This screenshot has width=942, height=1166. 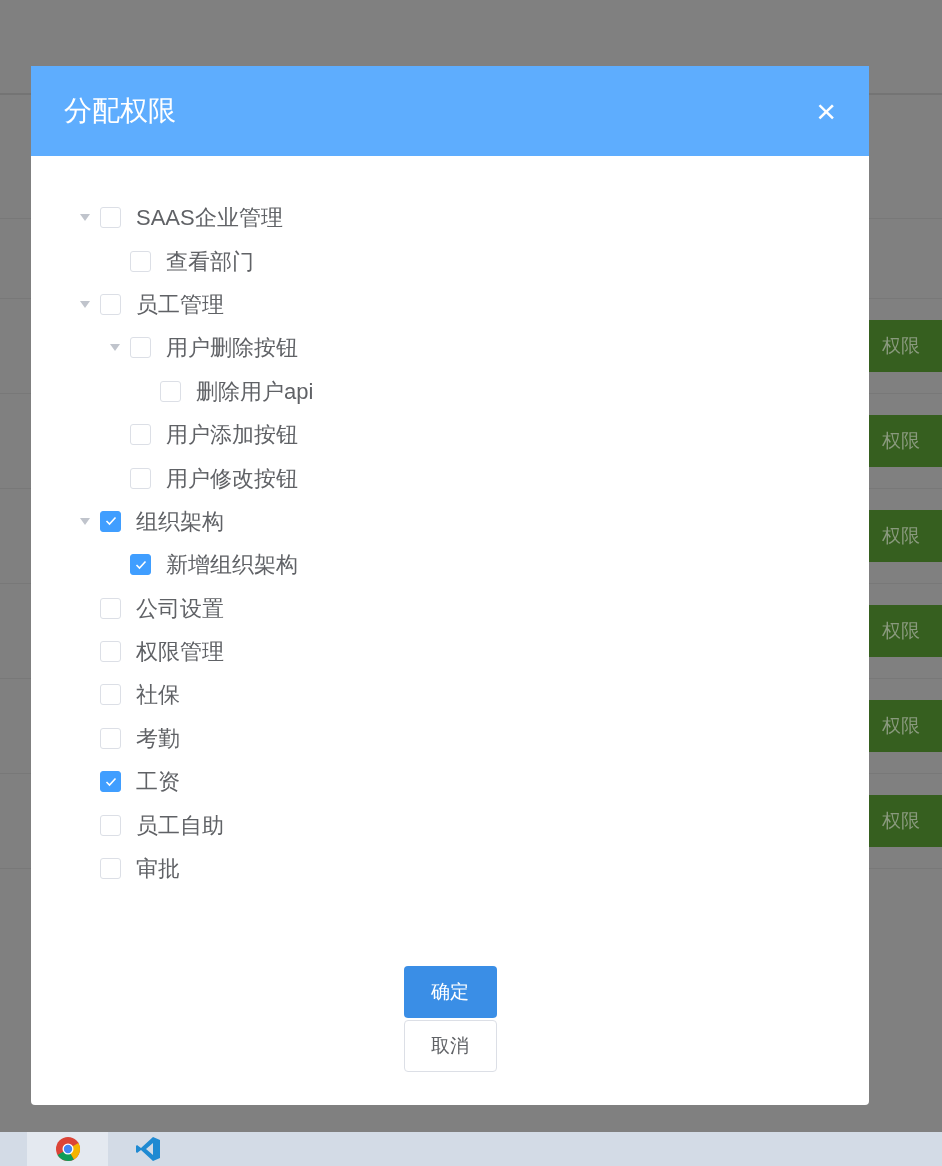 What do you see at coordinates (120, 111) in the screenshot?
I see `dialog-title: 分配权限` at bounding box center [120, 111].